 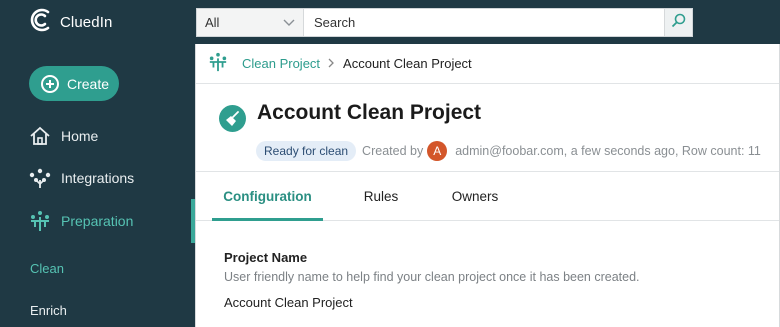 What do you see at coordinates (289, 22) in the screenshot?
I see `chevron-down-icon` at bounding box center [289, 22].